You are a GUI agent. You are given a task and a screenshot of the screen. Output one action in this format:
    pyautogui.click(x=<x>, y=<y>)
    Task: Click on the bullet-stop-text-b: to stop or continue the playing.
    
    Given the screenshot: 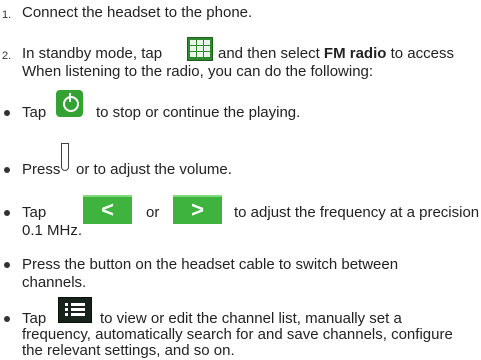 What is the action you would take?
    pyautogui.click(x=198, y=112)
    